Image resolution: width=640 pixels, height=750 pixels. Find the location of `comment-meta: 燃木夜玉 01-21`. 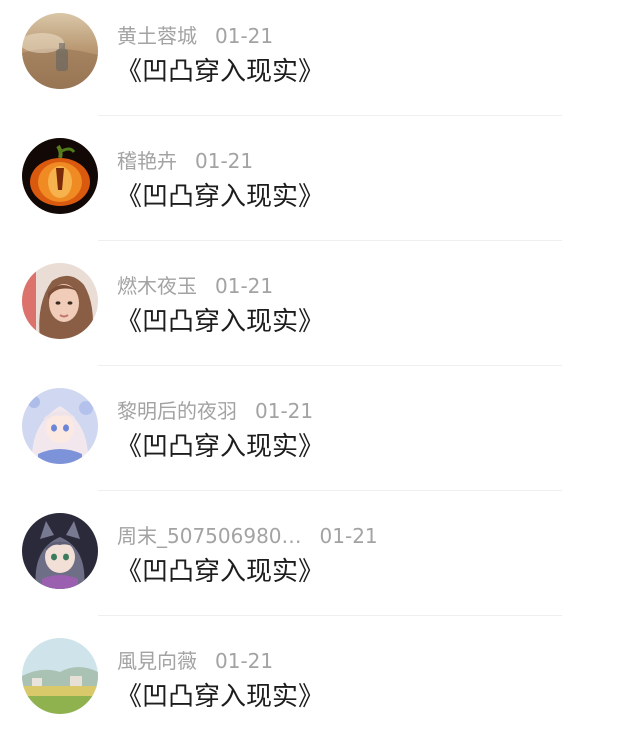

comment-meta: 燃木夜玉 01-21 is located at coordinates (195, 286).